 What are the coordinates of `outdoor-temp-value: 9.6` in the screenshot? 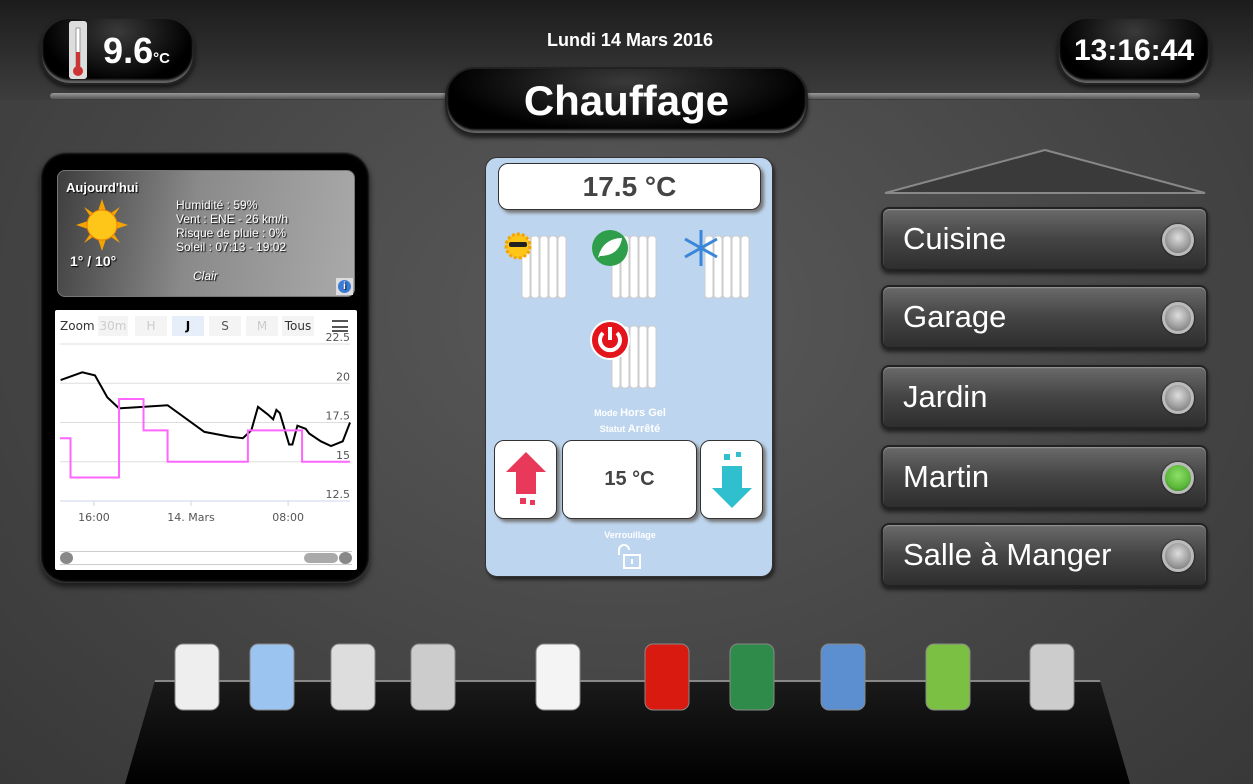 It's located at (128, 50).